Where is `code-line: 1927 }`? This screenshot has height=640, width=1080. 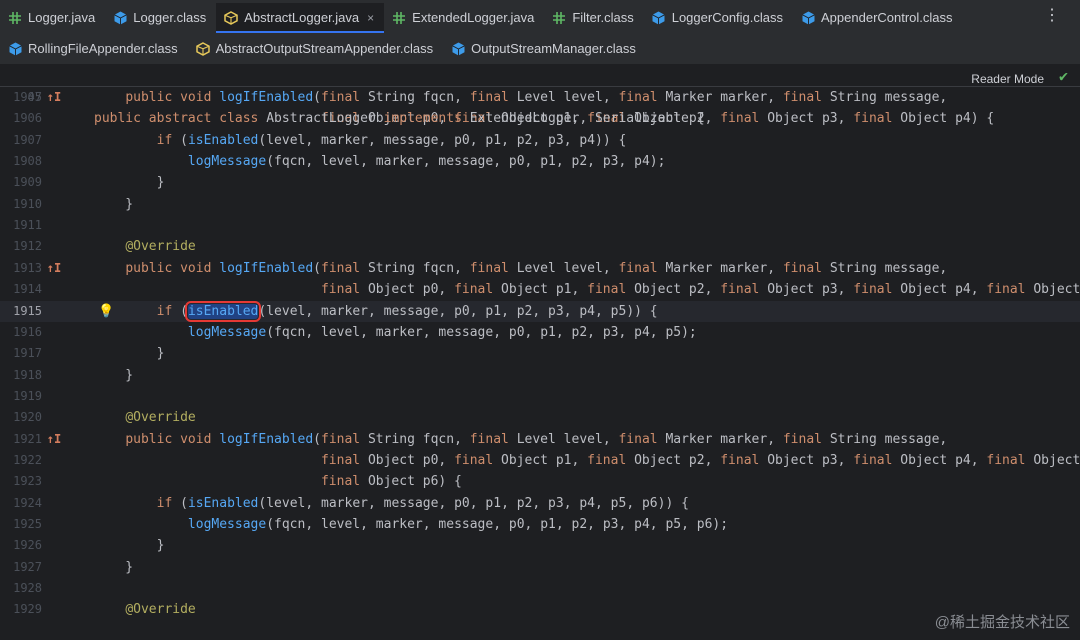 code-line: 1927 } is located at coordinates (540, 567).